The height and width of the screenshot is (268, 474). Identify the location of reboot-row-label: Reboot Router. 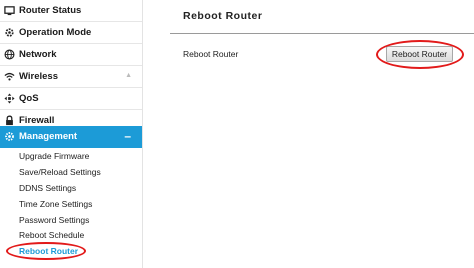
(211, 54).